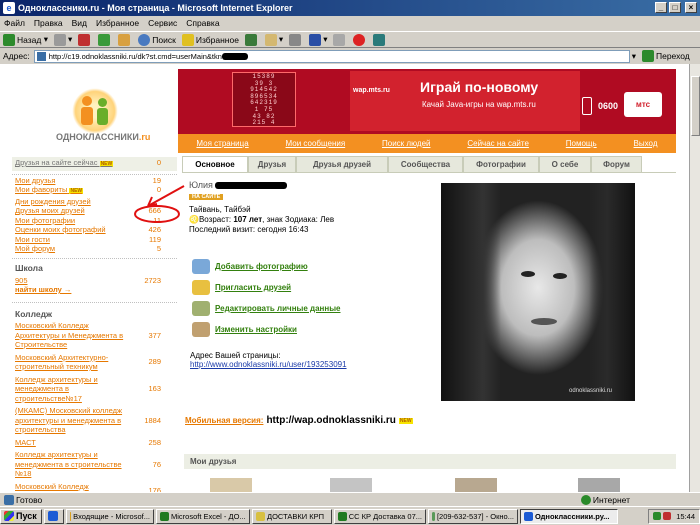  What do you see at coordinates (35, 180) in the screenshot?
I see `sidebar-item-label: Мои друзья` at bounding box center [35, 180].